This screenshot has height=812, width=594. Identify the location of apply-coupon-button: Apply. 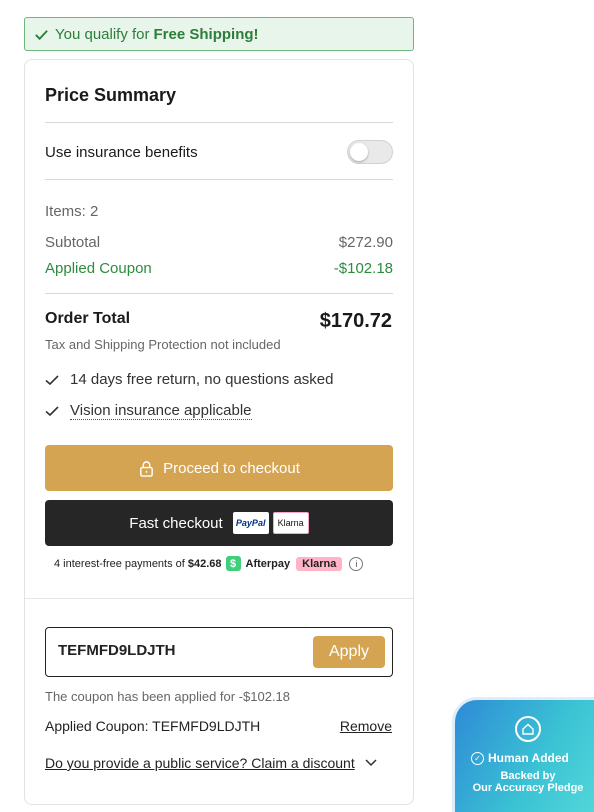
(349, 652).